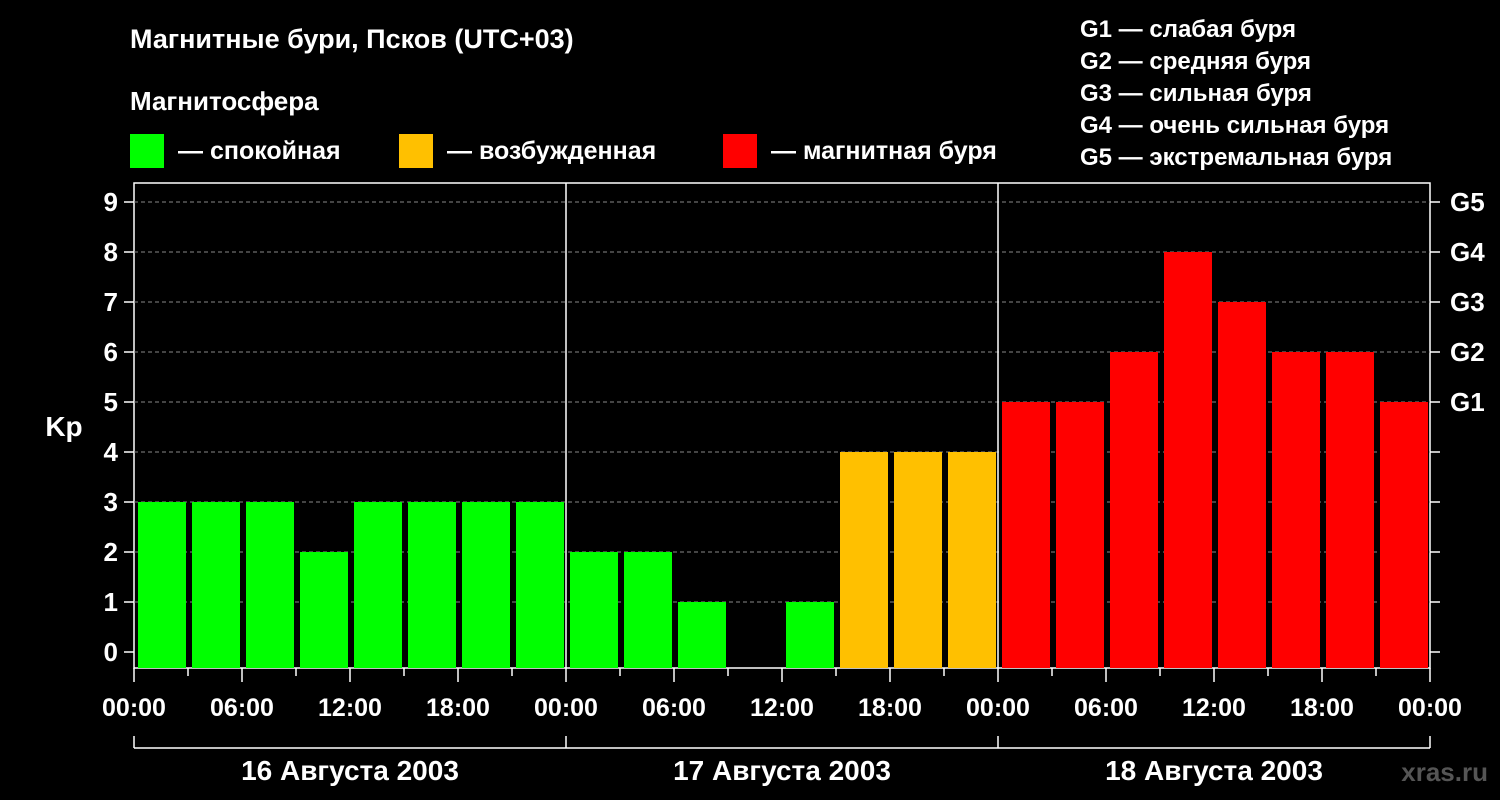 The image size is (1500, 800). What do you see at coordinates (1214, 708) in the screenshot?
I see `x-tick-label-10: 12:00` at bounding box center [1214, 708].